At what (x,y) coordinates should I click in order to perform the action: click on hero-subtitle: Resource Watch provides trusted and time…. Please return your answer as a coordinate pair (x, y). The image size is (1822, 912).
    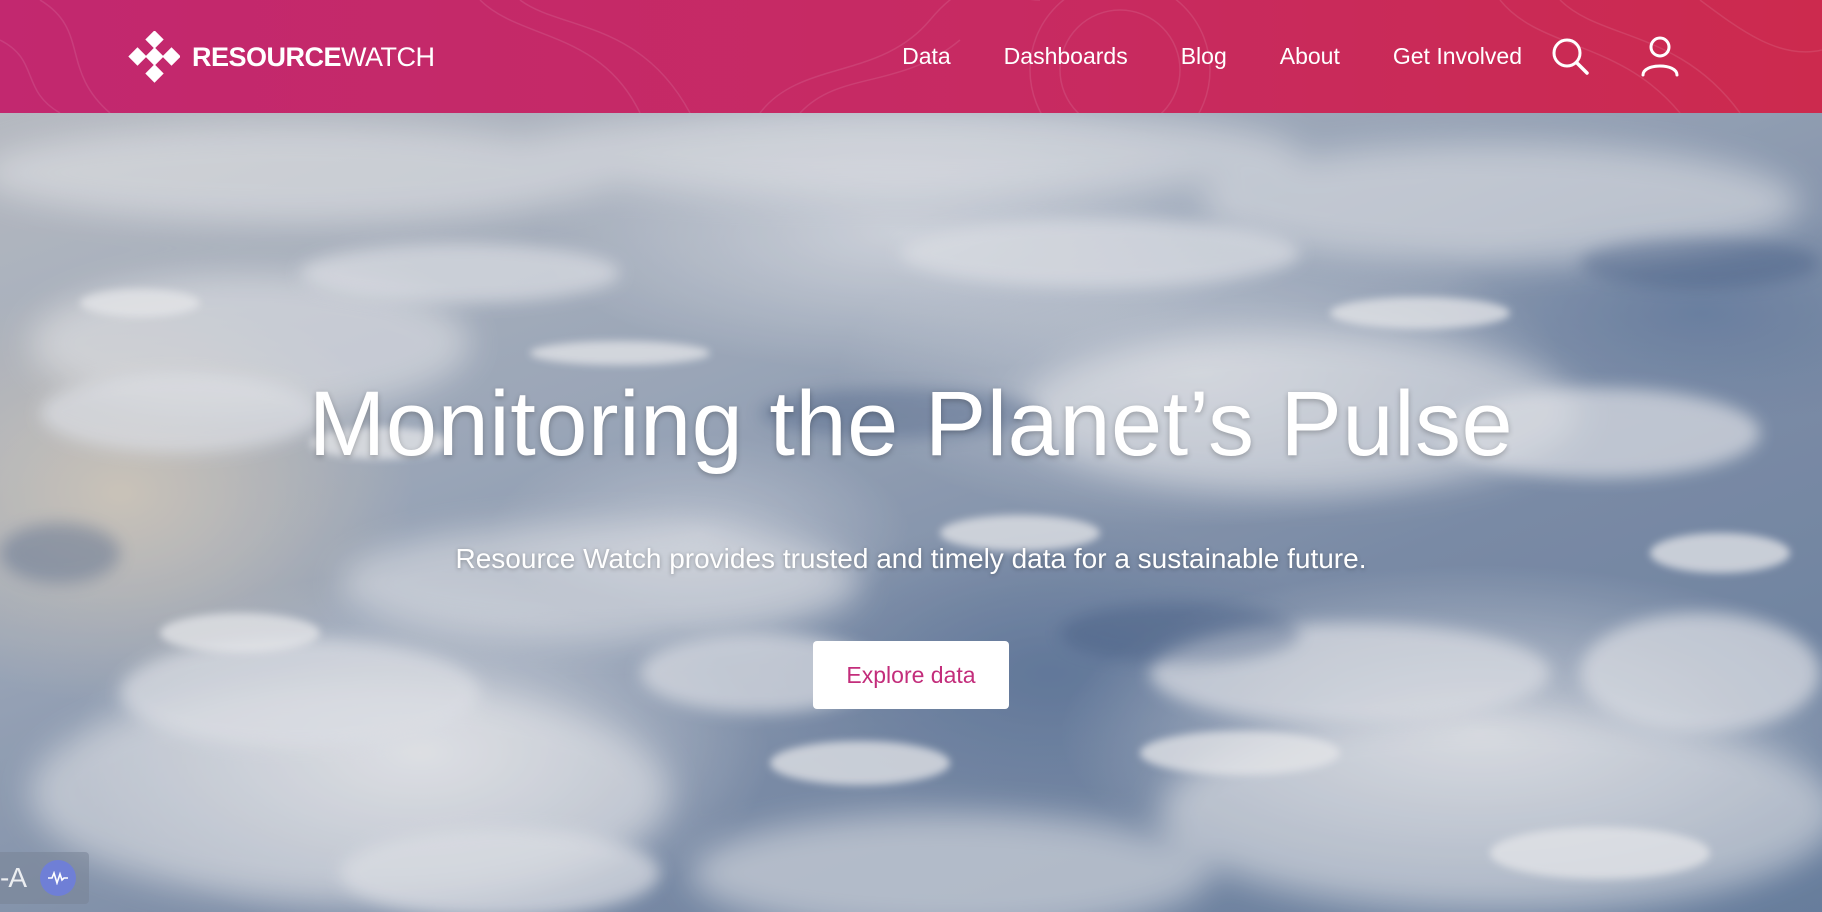
    Looking at the image, I should click on (911, 558).